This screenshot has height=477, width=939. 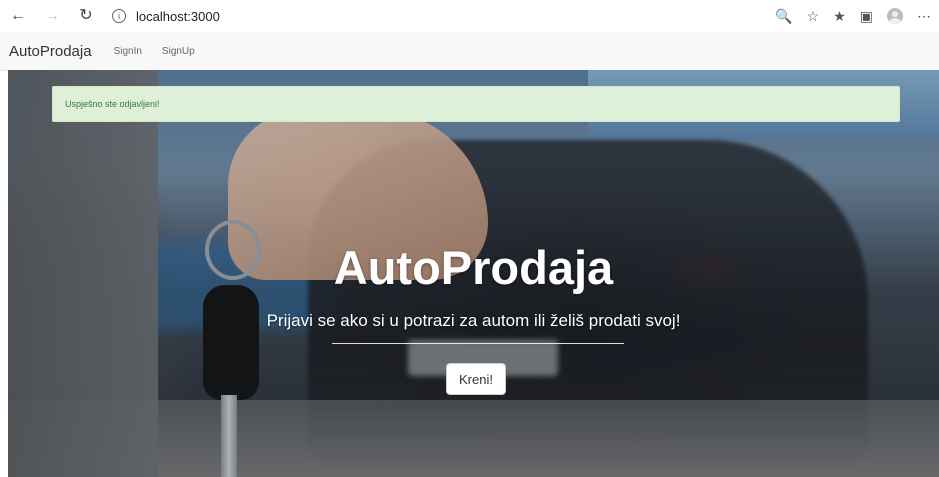 I want to click on more-icon: ⋯, so click(x=924, y=16).